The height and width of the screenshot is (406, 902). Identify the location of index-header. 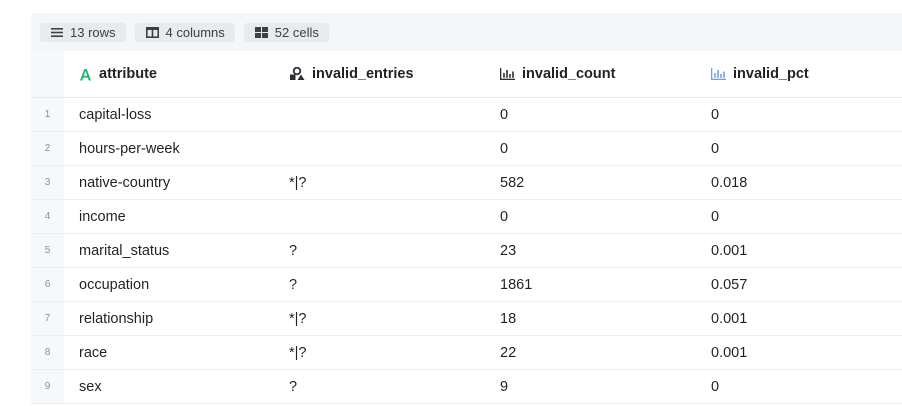
(47, 74).